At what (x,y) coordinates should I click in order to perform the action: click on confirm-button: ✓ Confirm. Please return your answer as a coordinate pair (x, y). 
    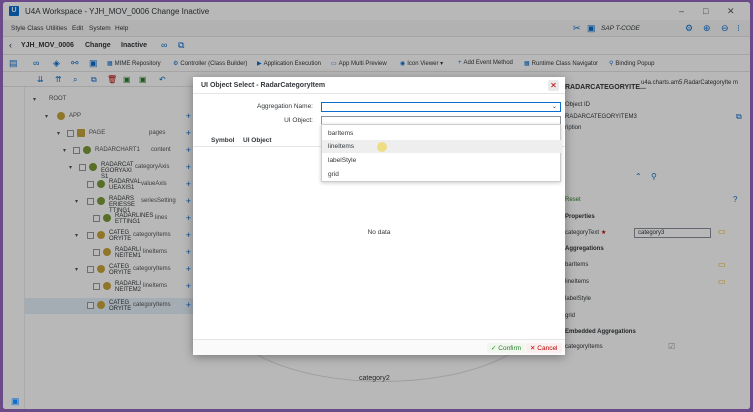
    Looking at the image, I should click on (506, 348).